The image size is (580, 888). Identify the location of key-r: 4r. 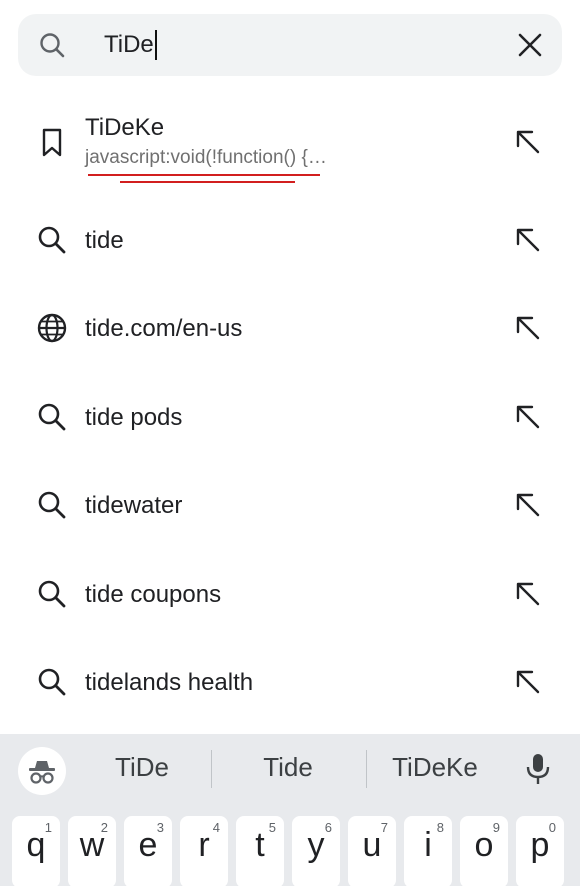
(204, 852).